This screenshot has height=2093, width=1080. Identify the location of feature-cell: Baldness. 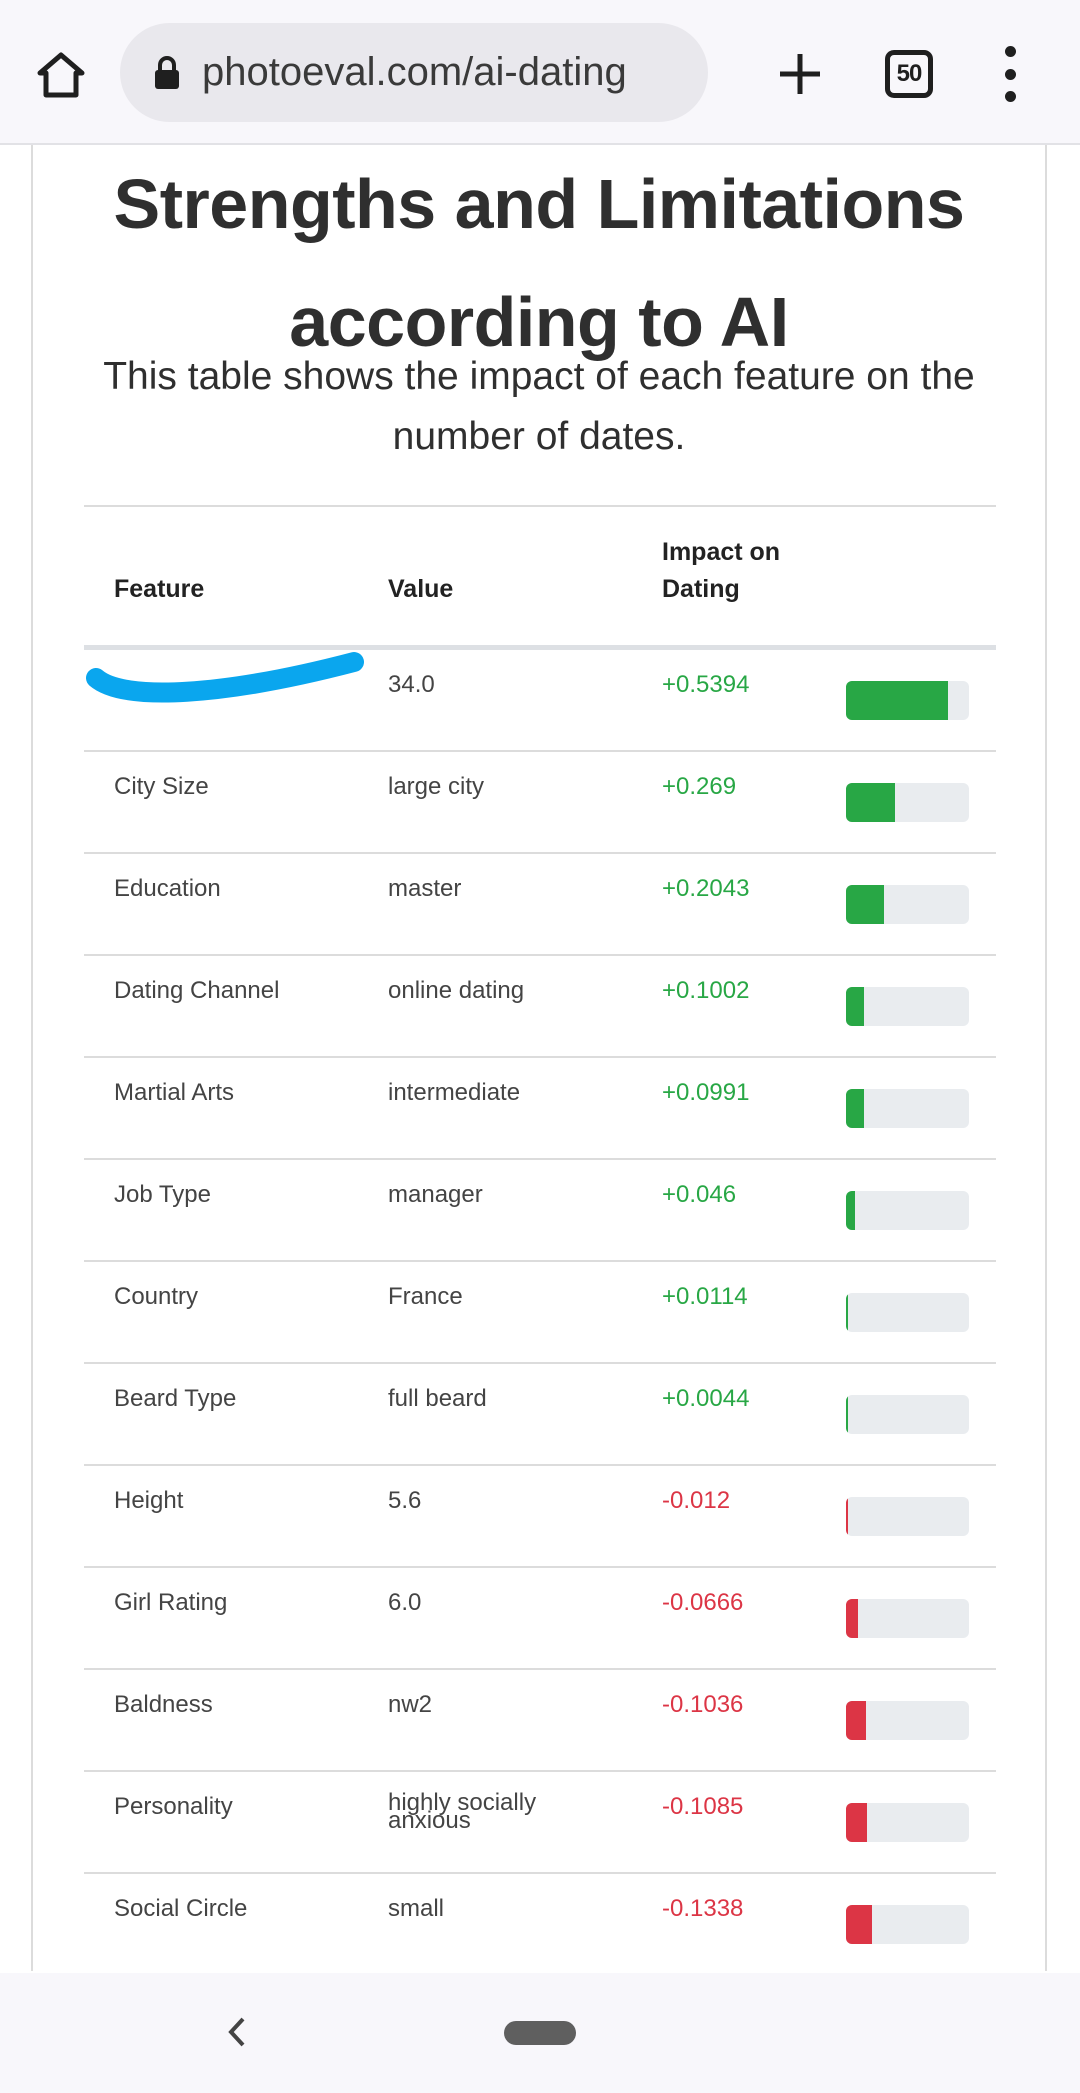
(163, 1704).